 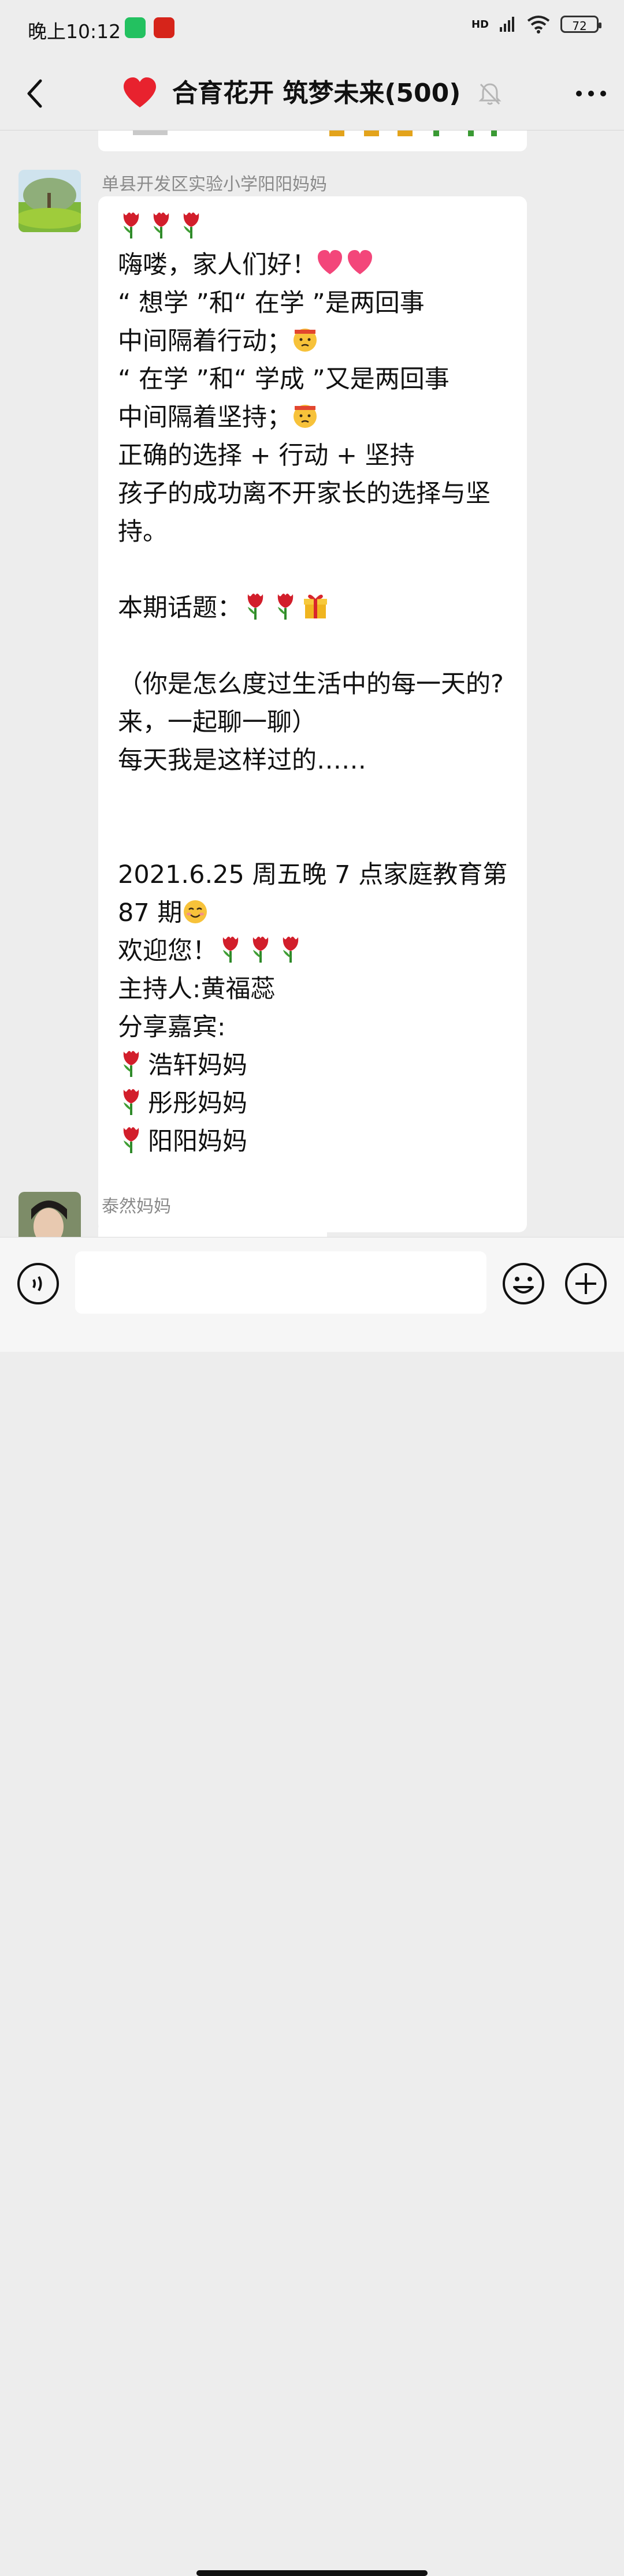 What do you see at coordinates (480, 24) in the screenshot?
I see `network-type: HD` at bounding box center [480, 24].